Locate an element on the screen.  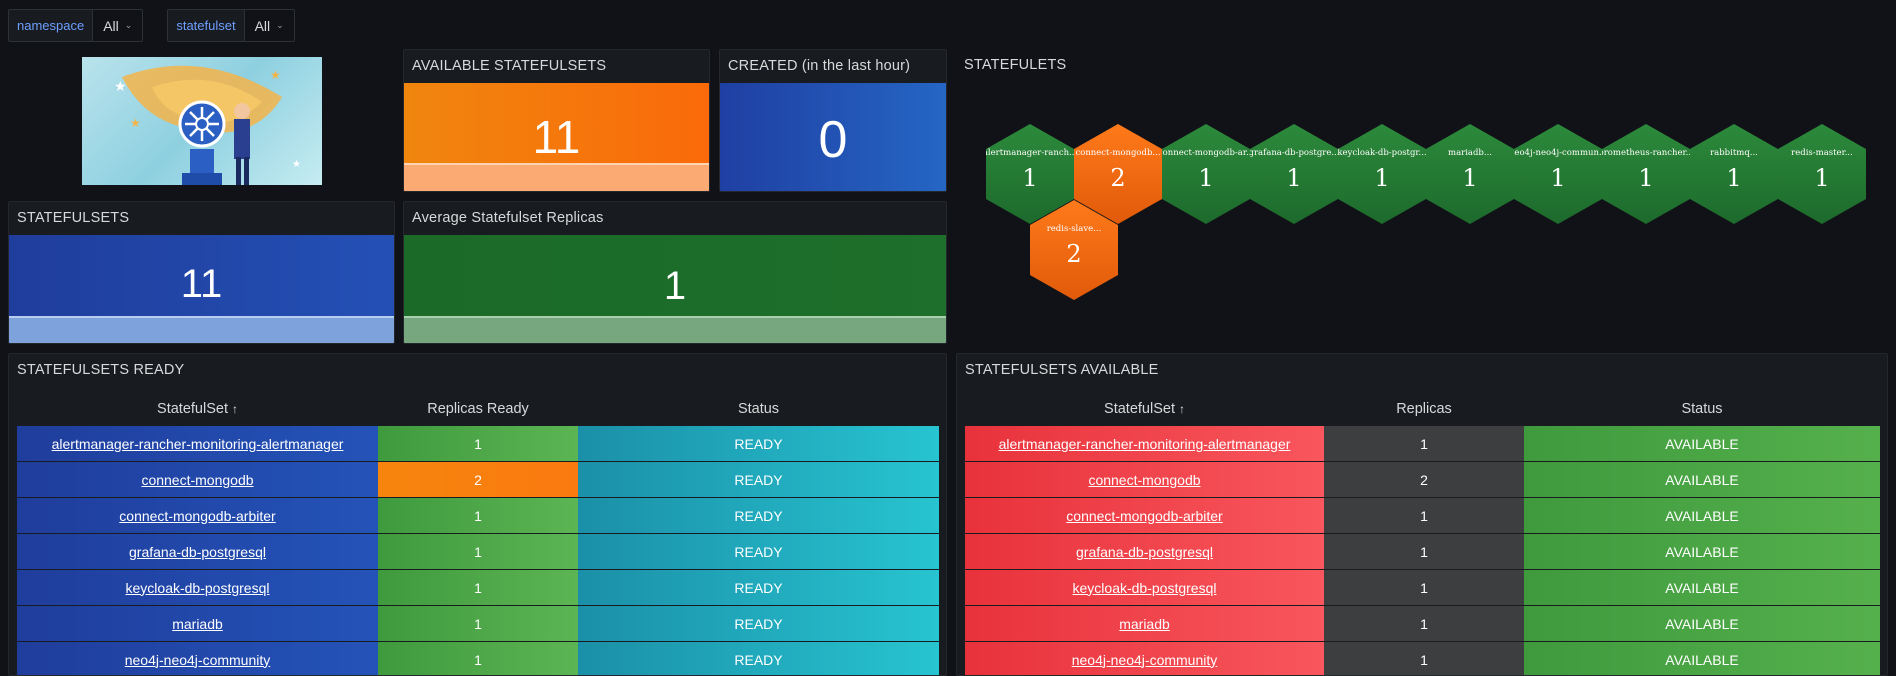
table-row: connect-mongodb 2 READY is located at coordinates (478, 480).